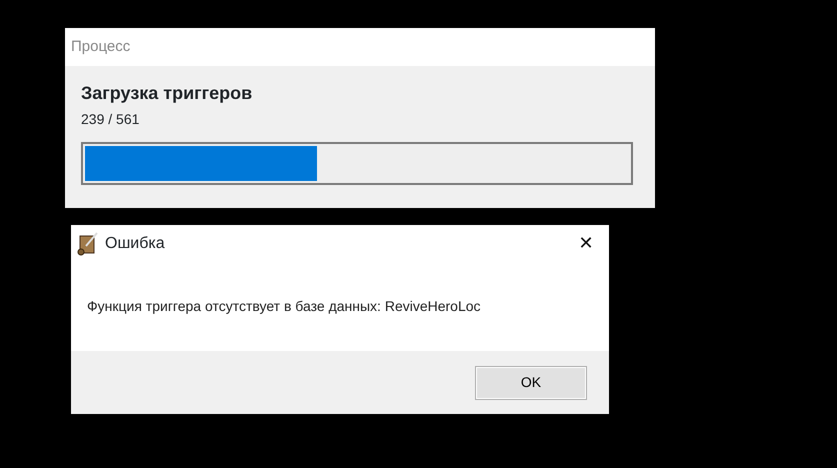  Describe the element at coordinates (135, 244) in the screenshot. I see `dialog-title: Ошибка` at that location.